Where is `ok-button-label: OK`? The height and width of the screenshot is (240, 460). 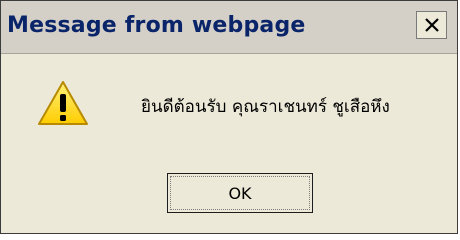 ok-button-label: OK is located at coordinates (240, 193).